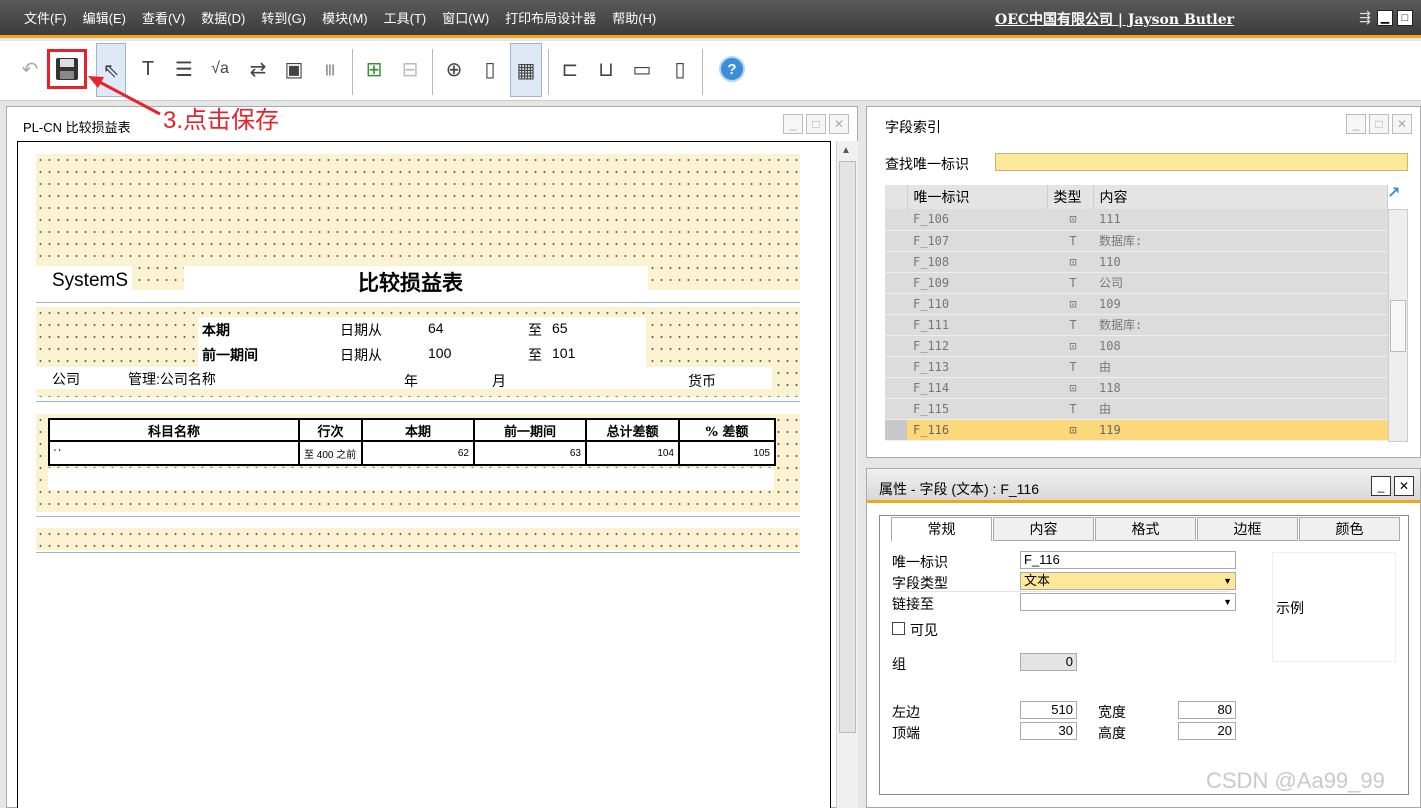  I want to click on tab-border: 边框, so click(1247, 529).